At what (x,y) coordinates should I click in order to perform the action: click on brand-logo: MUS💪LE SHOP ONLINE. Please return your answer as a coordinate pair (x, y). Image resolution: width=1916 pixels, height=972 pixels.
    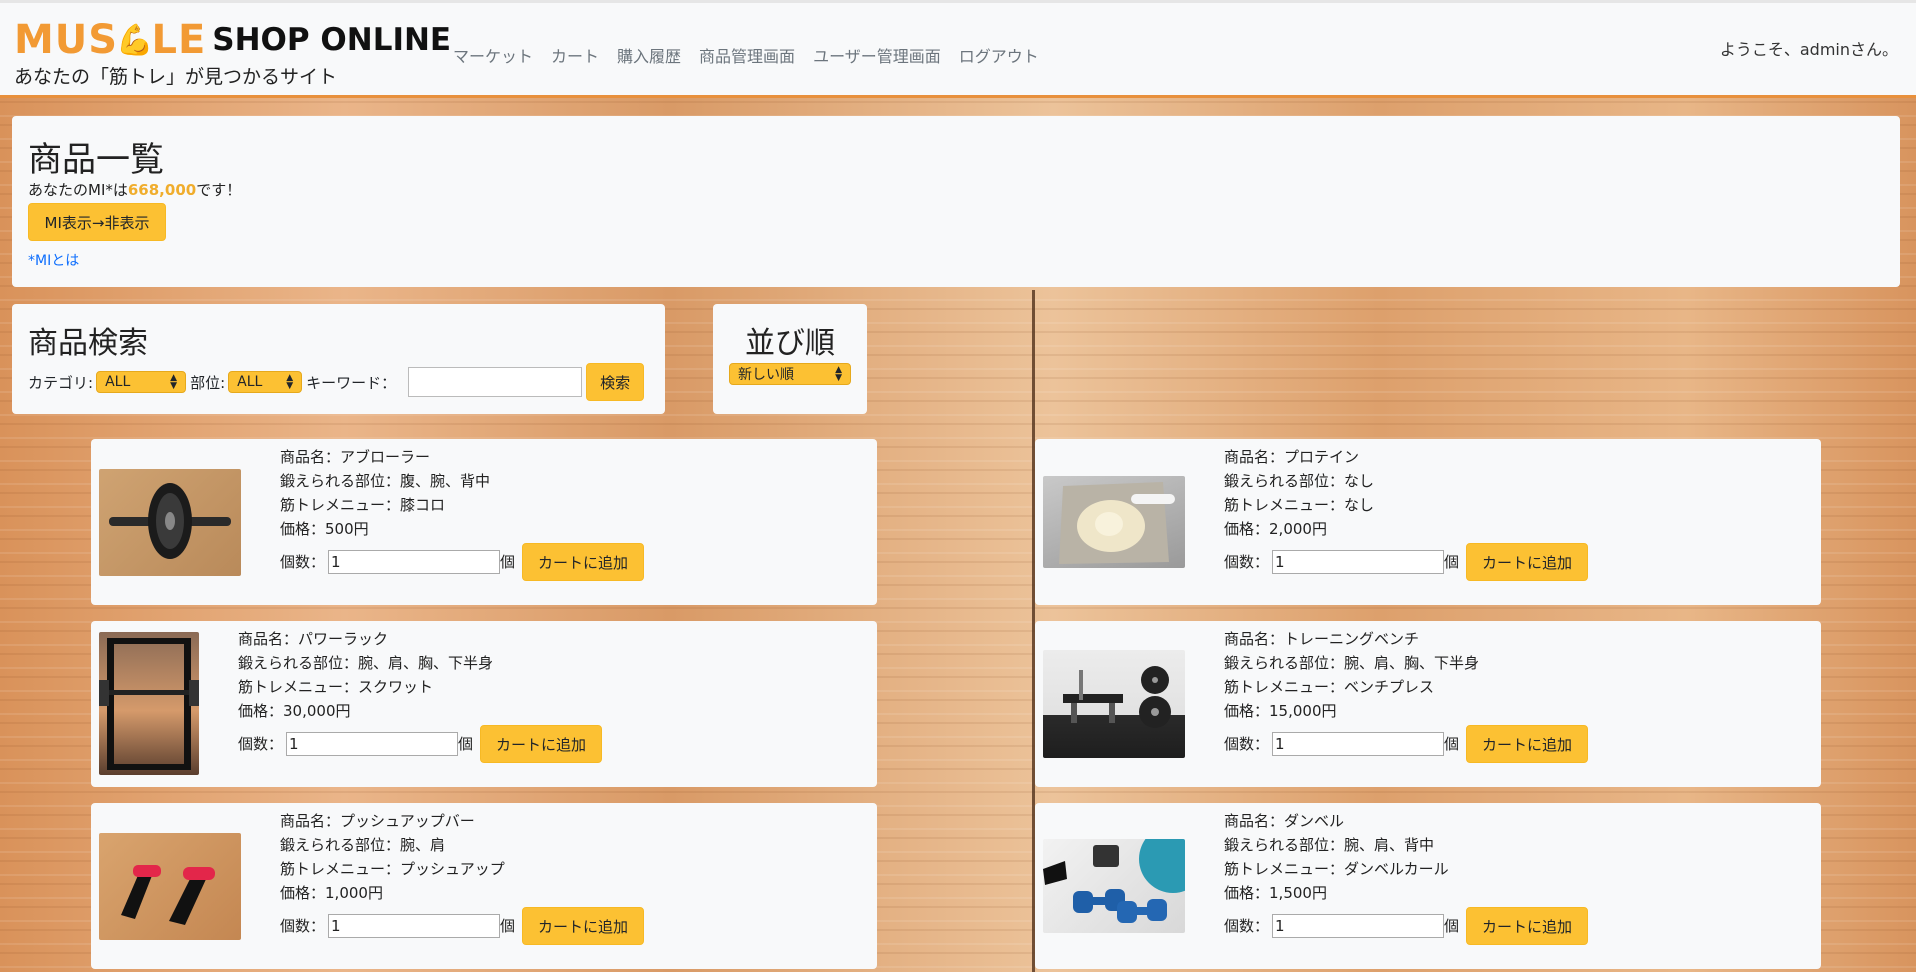
    Looking at the image, I should click on (232, 40).